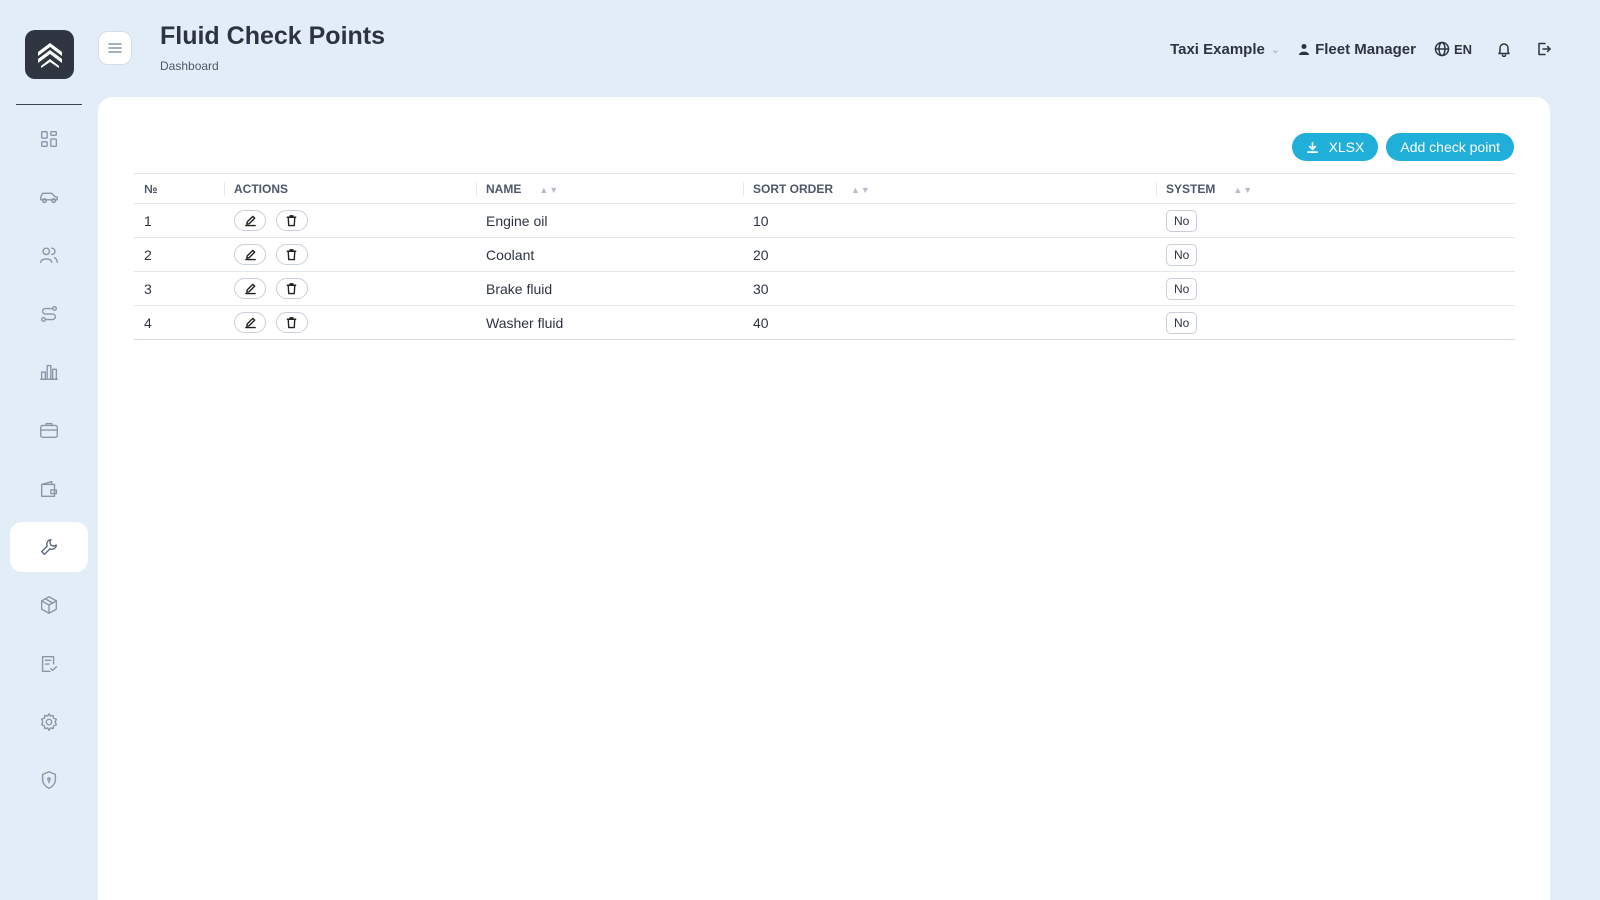 The width and height of the screenshot is (1600, 900). I want to click on company-name: Taxi Example, so click(1217, 49).